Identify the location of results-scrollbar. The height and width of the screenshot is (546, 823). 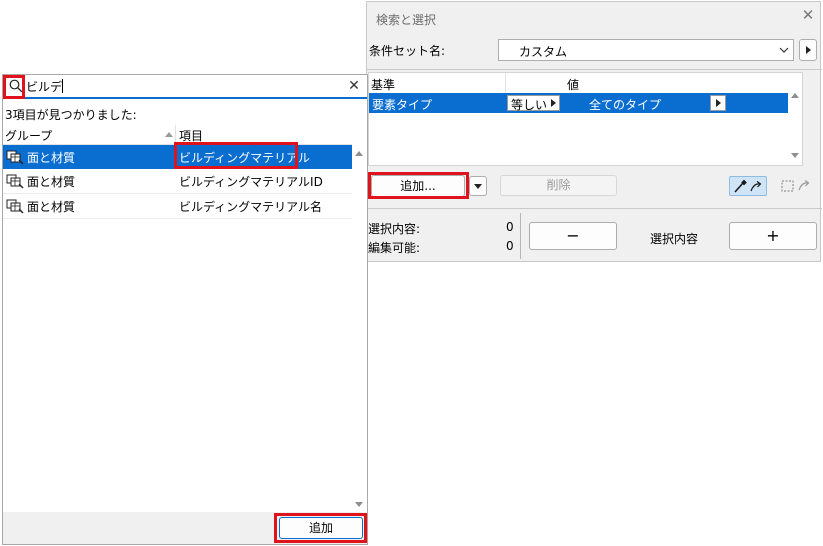
(359, 318).